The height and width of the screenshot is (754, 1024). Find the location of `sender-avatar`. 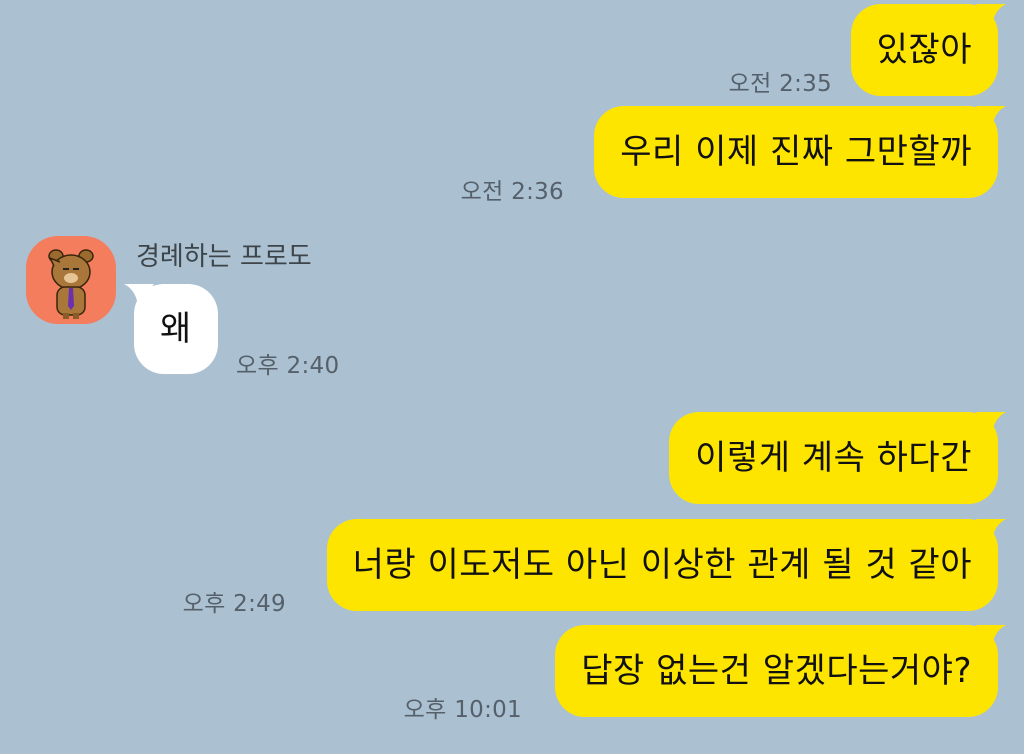

sender-avatar is located at coordinates (71, 280).